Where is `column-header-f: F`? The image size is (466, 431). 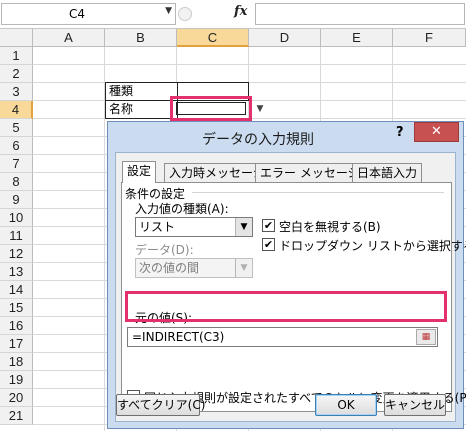 column-header-f: F is located at coordinates (429, 38).